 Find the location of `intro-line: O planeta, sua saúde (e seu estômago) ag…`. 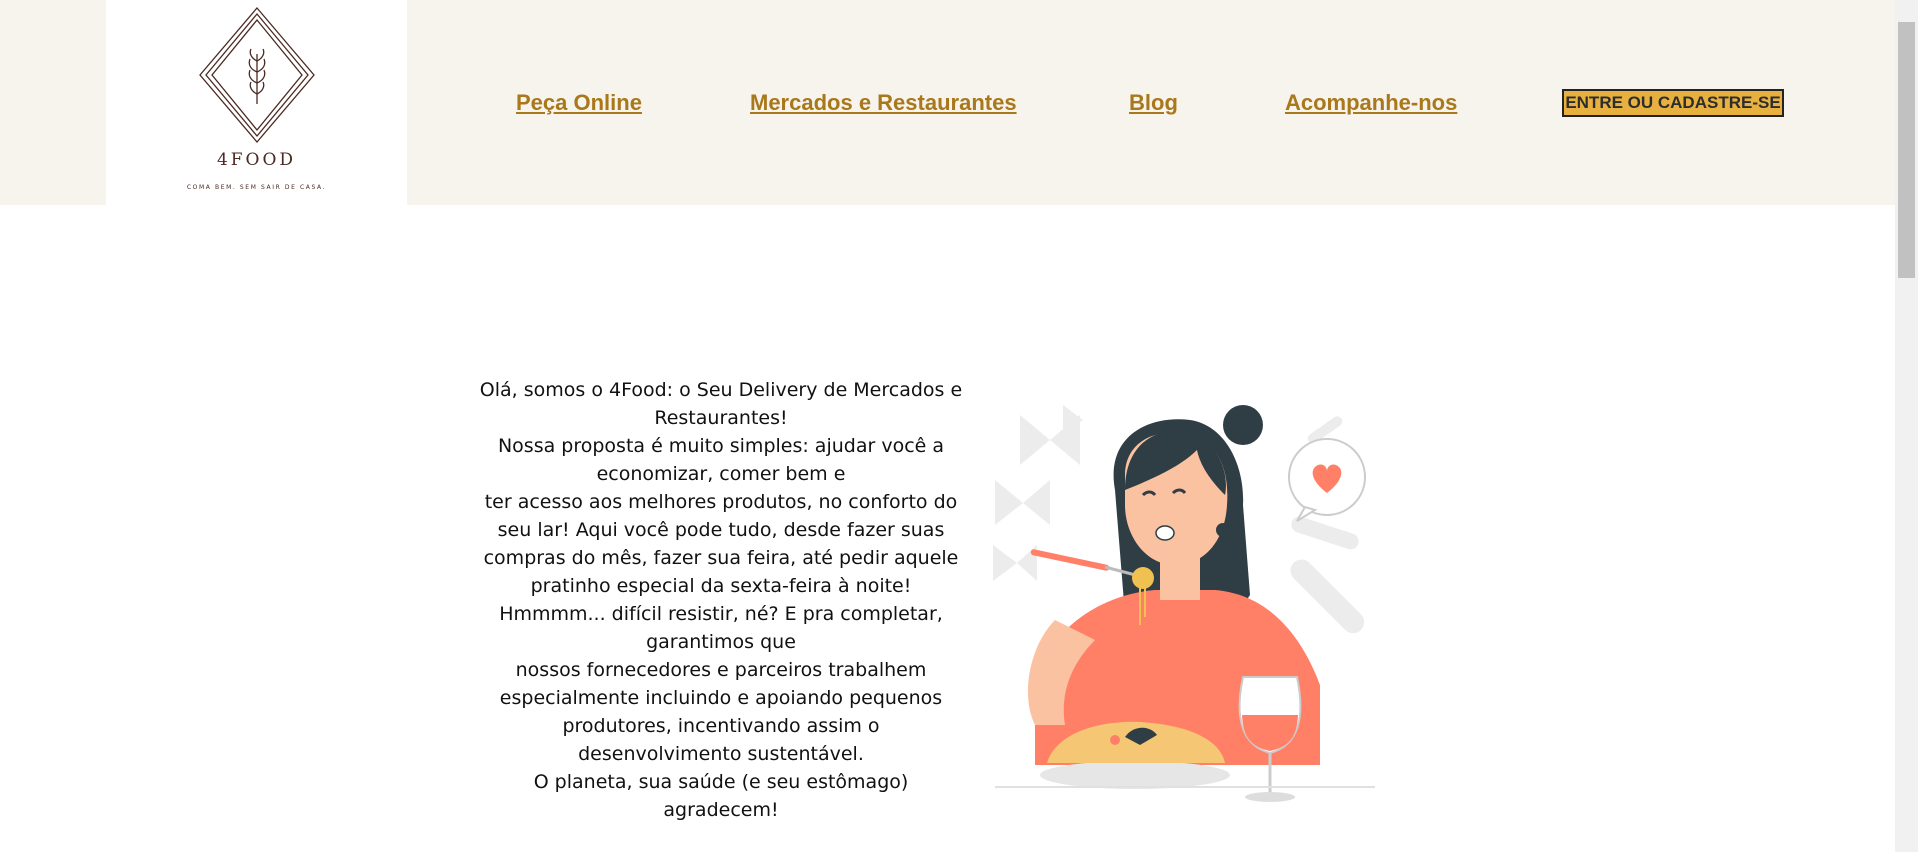

intro-line: O planeta, sua saúde (e seu estômago) ag… is located at coordinates (721, 796).